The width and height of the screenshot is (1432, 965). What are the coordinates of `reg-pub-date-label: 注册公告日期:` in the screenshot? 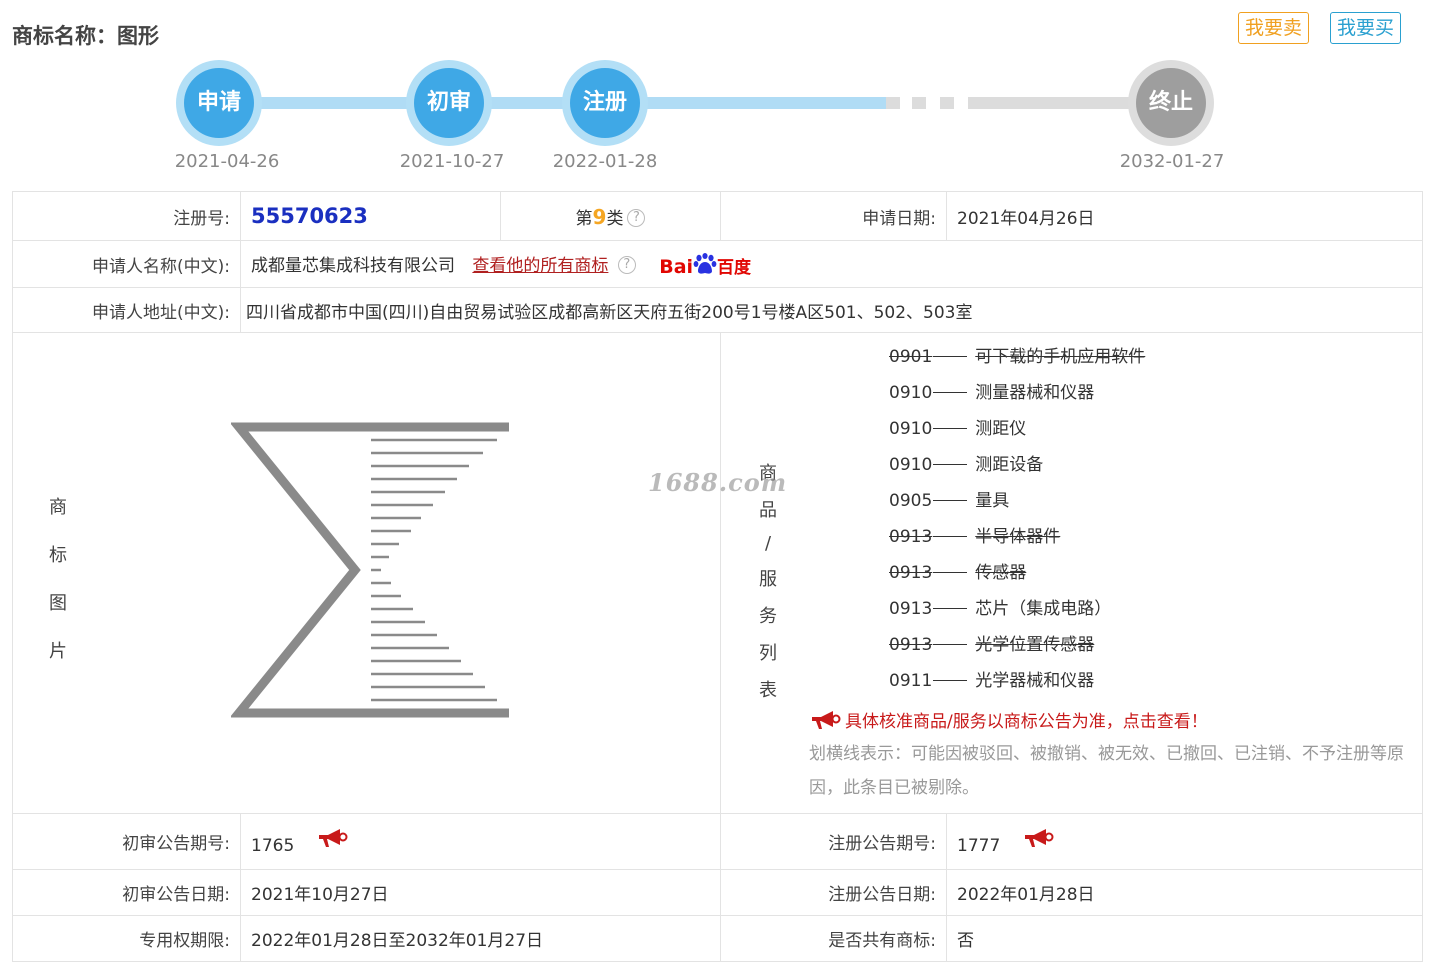 It's located at (833, 892).